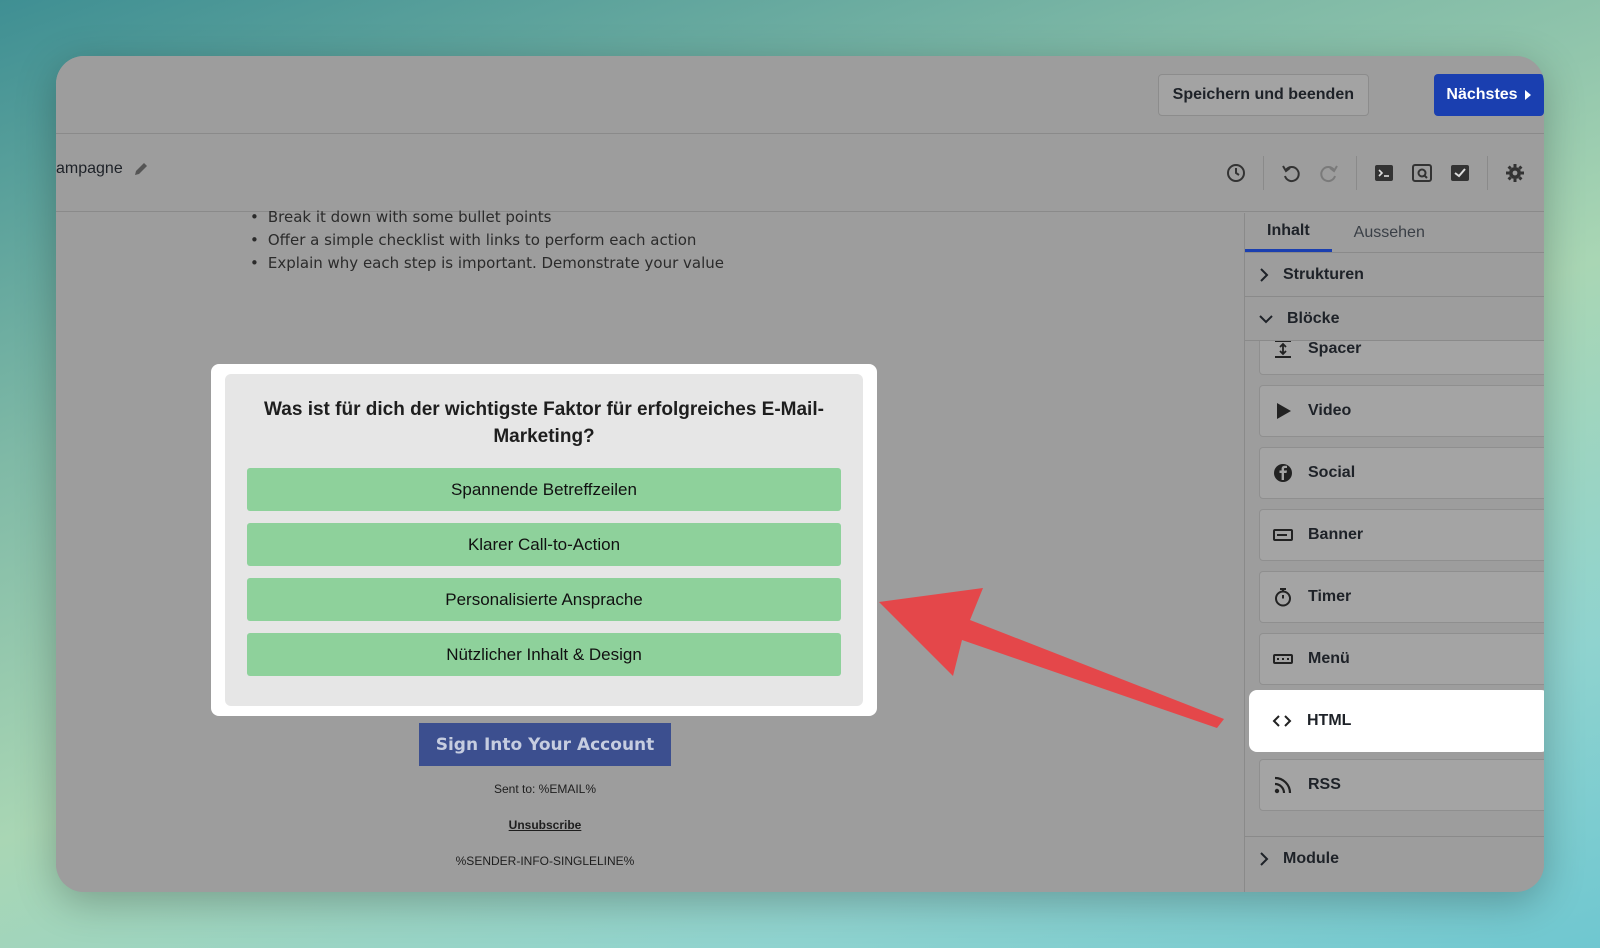 The width and height of the screenshot is (1600, 948). Describe the element at coordinates (545, 861) in the screenshot. I see `sender-info-text: %SENDER-INFO-SINGLELINE%` at that location.